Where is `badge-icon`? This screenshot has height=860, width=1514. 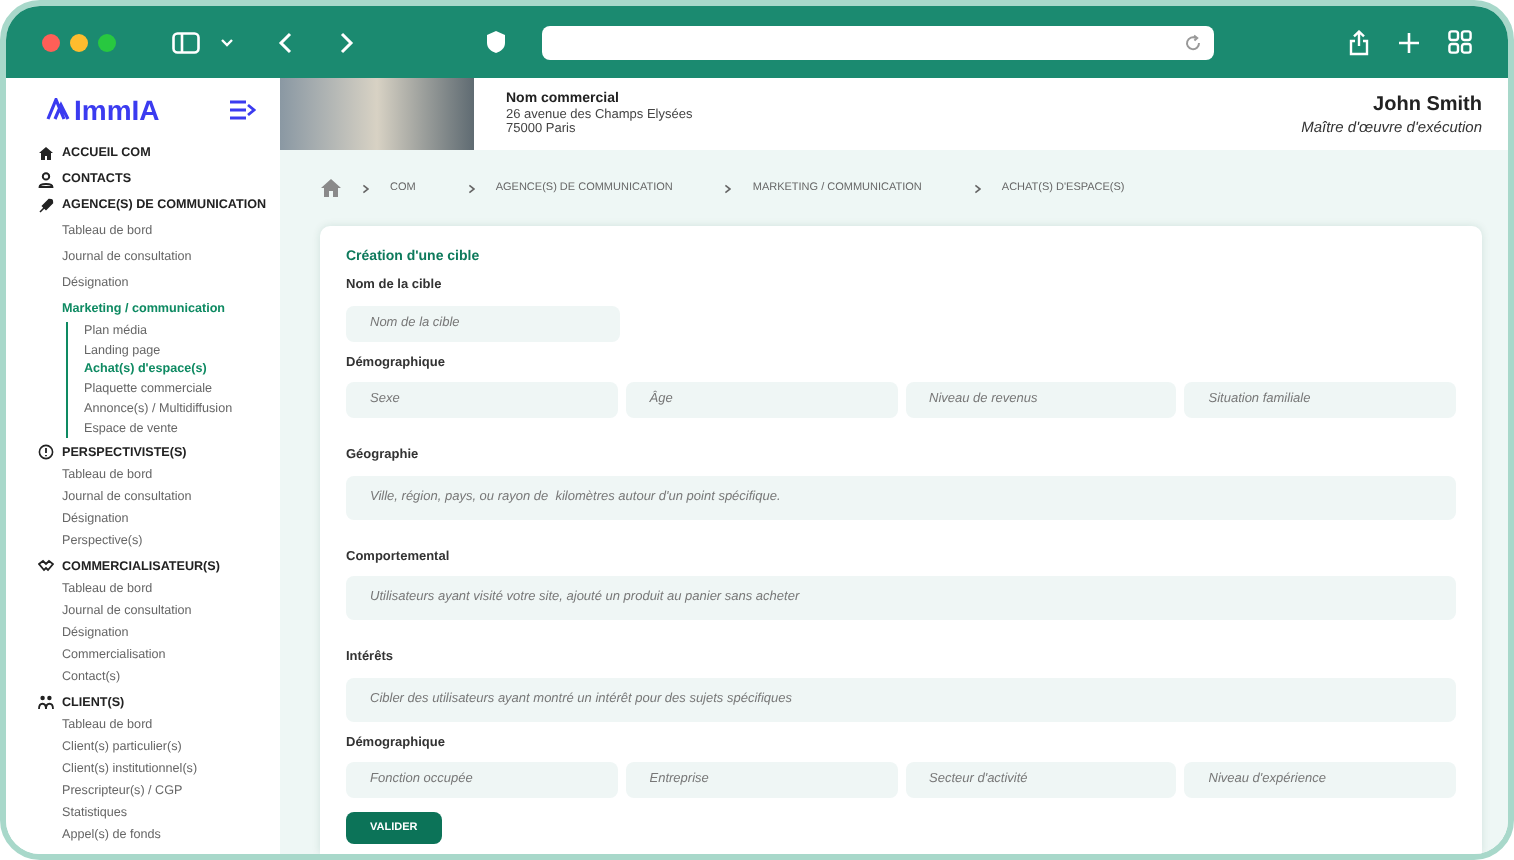
badge-icon is located at coordinates (46, 452).